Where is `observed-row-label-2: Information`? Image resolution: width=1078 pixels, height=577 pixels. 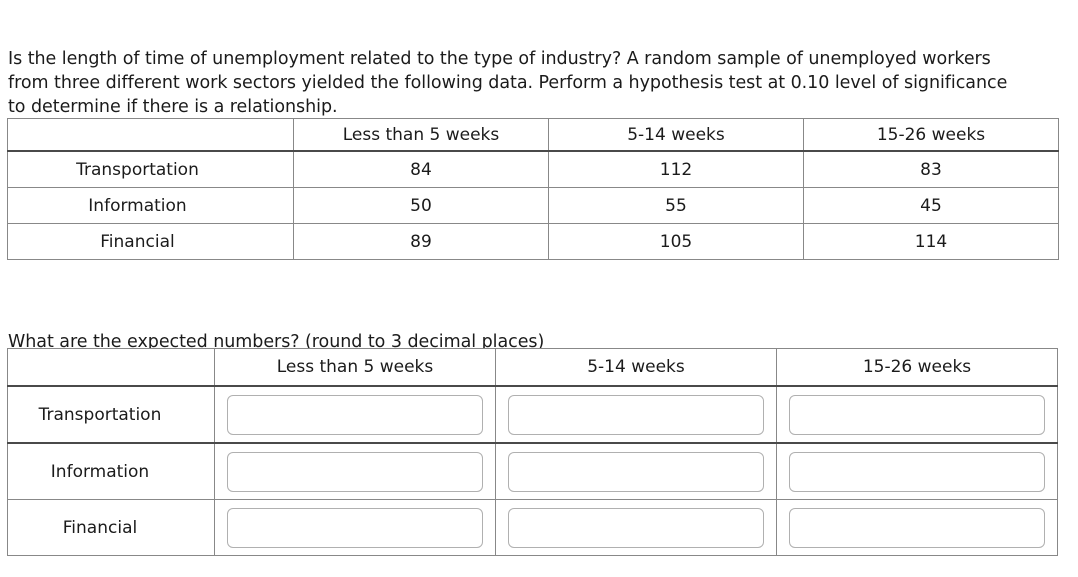
observed-row-label-2: Information is located at coordinates (150, 205).